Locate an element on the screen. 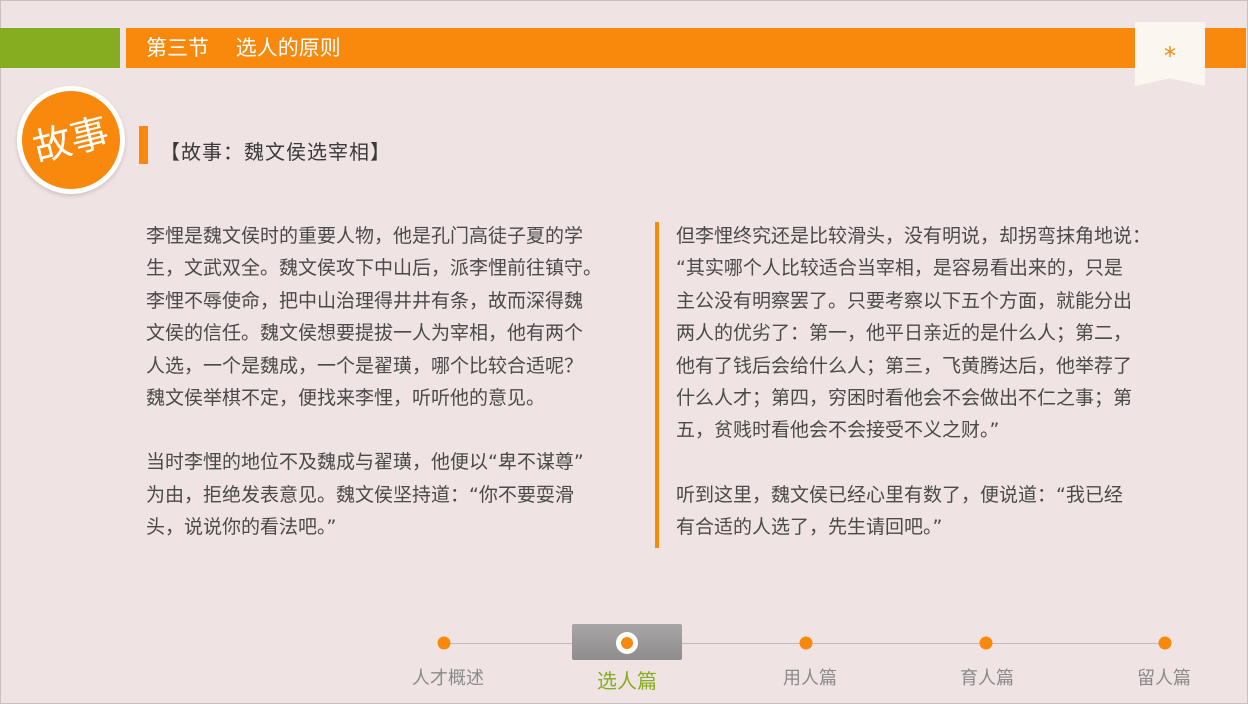  nav-dot-use is located at coordinates (806, 643).